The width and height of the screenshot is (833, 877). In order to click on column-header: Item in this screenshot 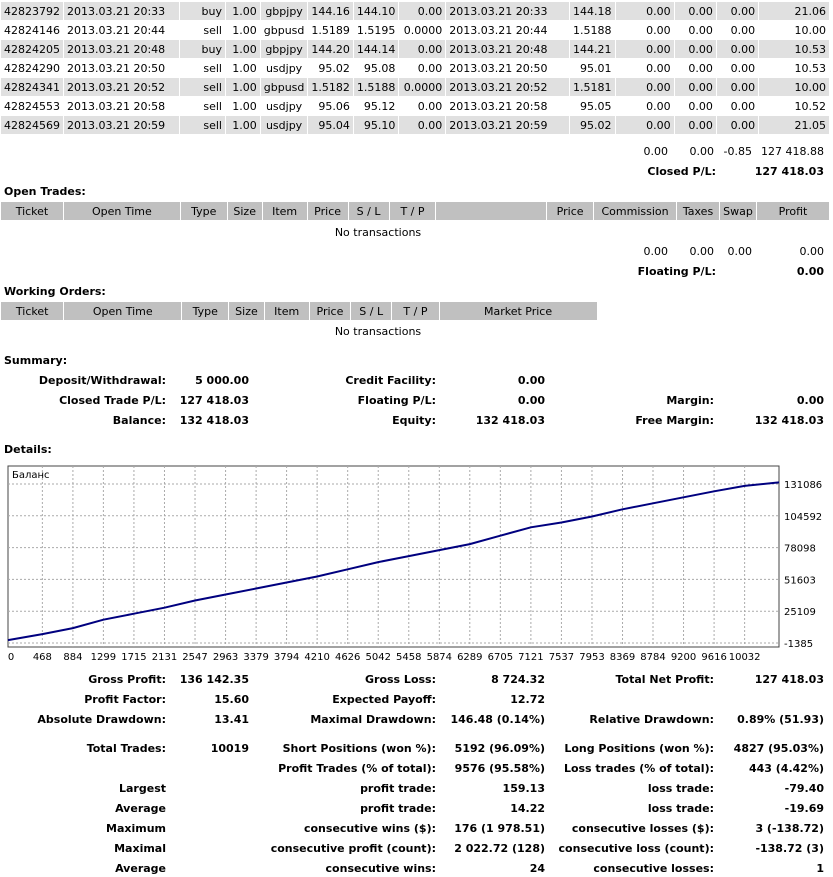, I will do `click(286, 311)`.